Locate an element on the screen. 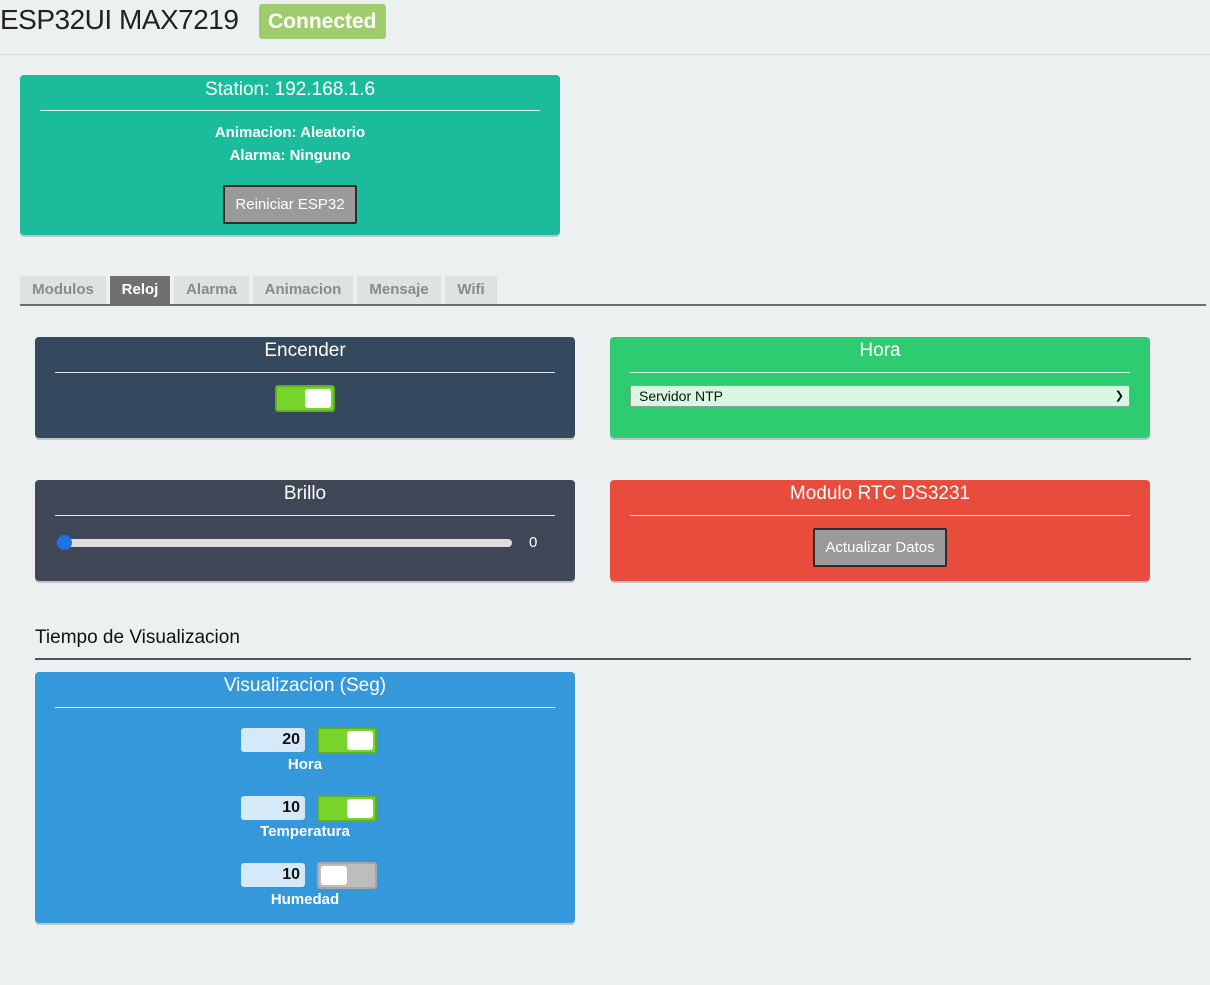  temperatura-display-toggle is located at coordinates (347, 808).